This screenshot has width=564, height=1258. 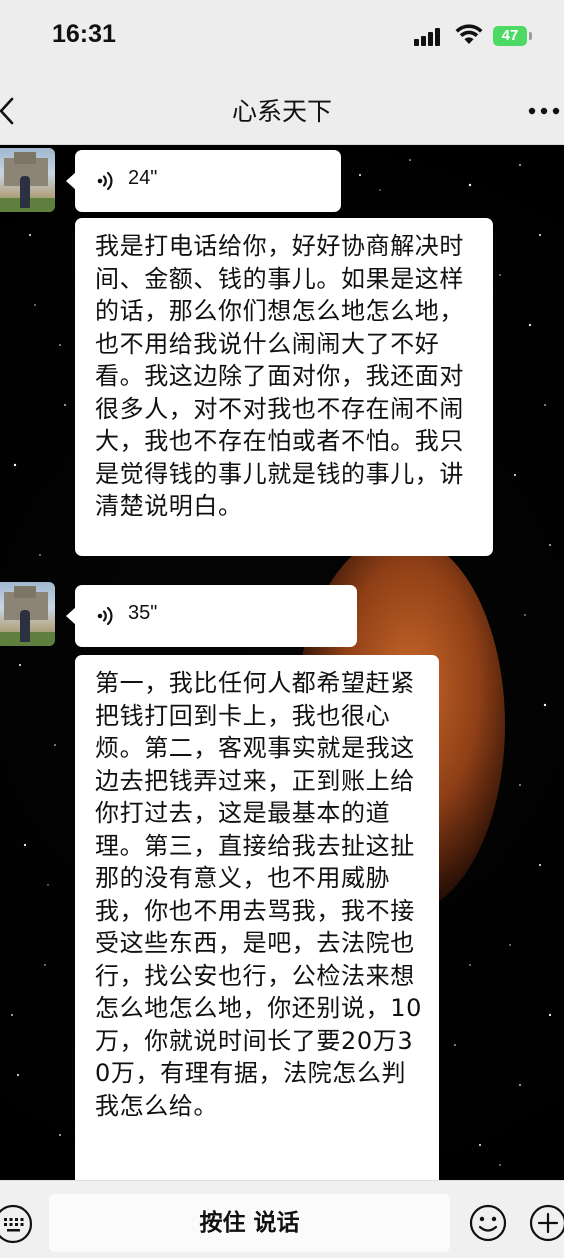 I want to click on plus-icon, so click(x=546, y=1223).